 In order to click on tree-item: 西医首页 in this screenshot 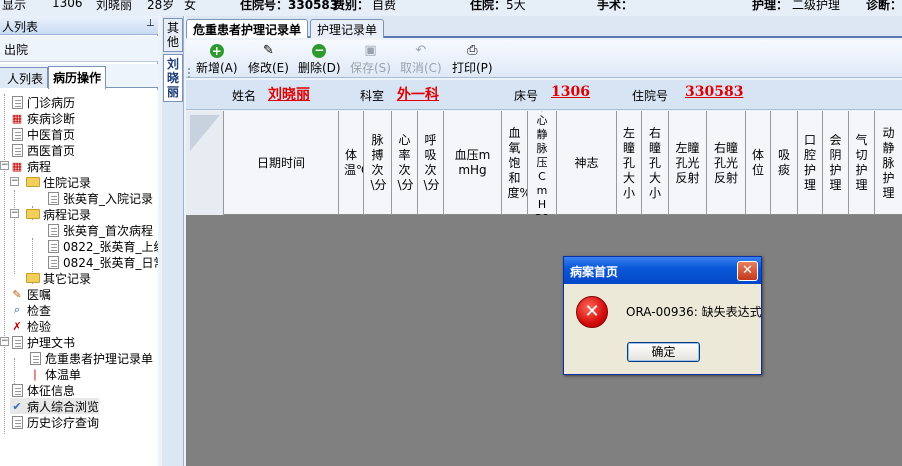, I will do `click(42, 150)`.